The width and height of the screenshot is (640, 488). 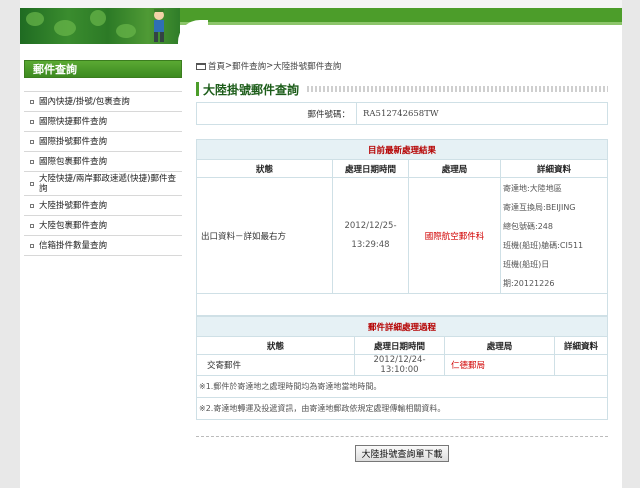 I want to click on mail-number-label: 郵件號碼：, so click(x=276, y=113).